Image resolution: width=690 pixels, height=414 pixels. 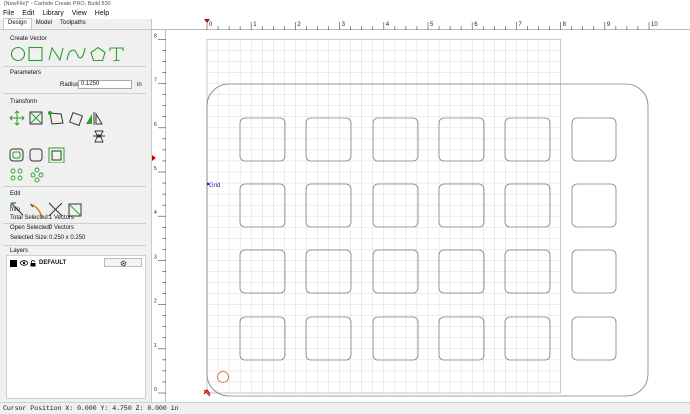 What do you see at coordinates (345, 13) in the screenshot?
I see `menu-bar: File Edit Library View Help` at bounding box center [345, 13].